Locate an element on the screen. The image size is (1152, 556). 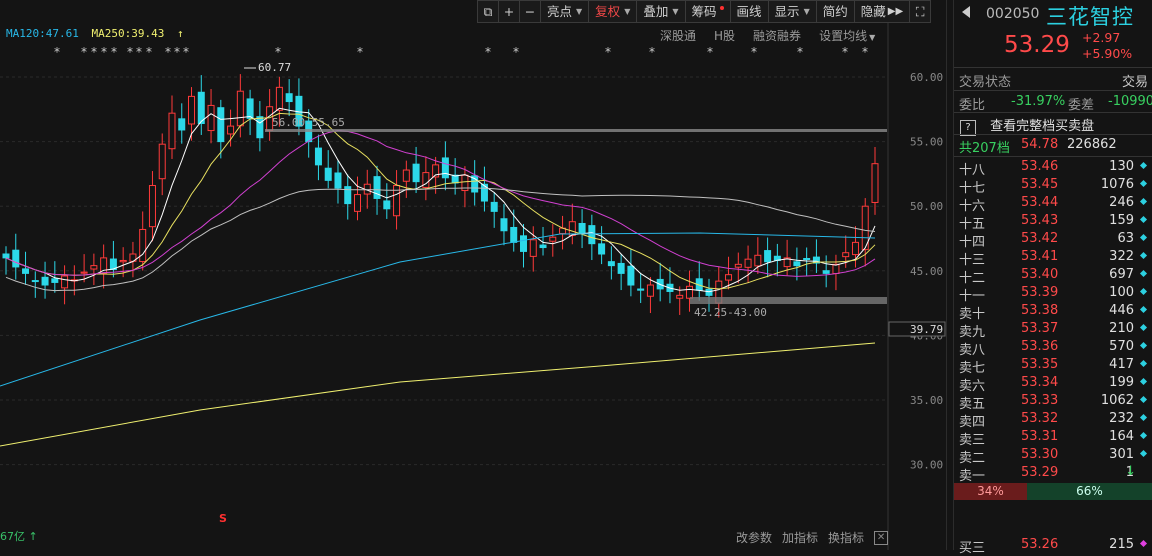
chart-toolbar: ⧉ + − 亮点 ▼ 复权 ▼ 叠加 ▼ 筹码 画线 显示 ▼ 简约 隐藏 ▶▶ ⛶ is located at coordinates (704, 11).